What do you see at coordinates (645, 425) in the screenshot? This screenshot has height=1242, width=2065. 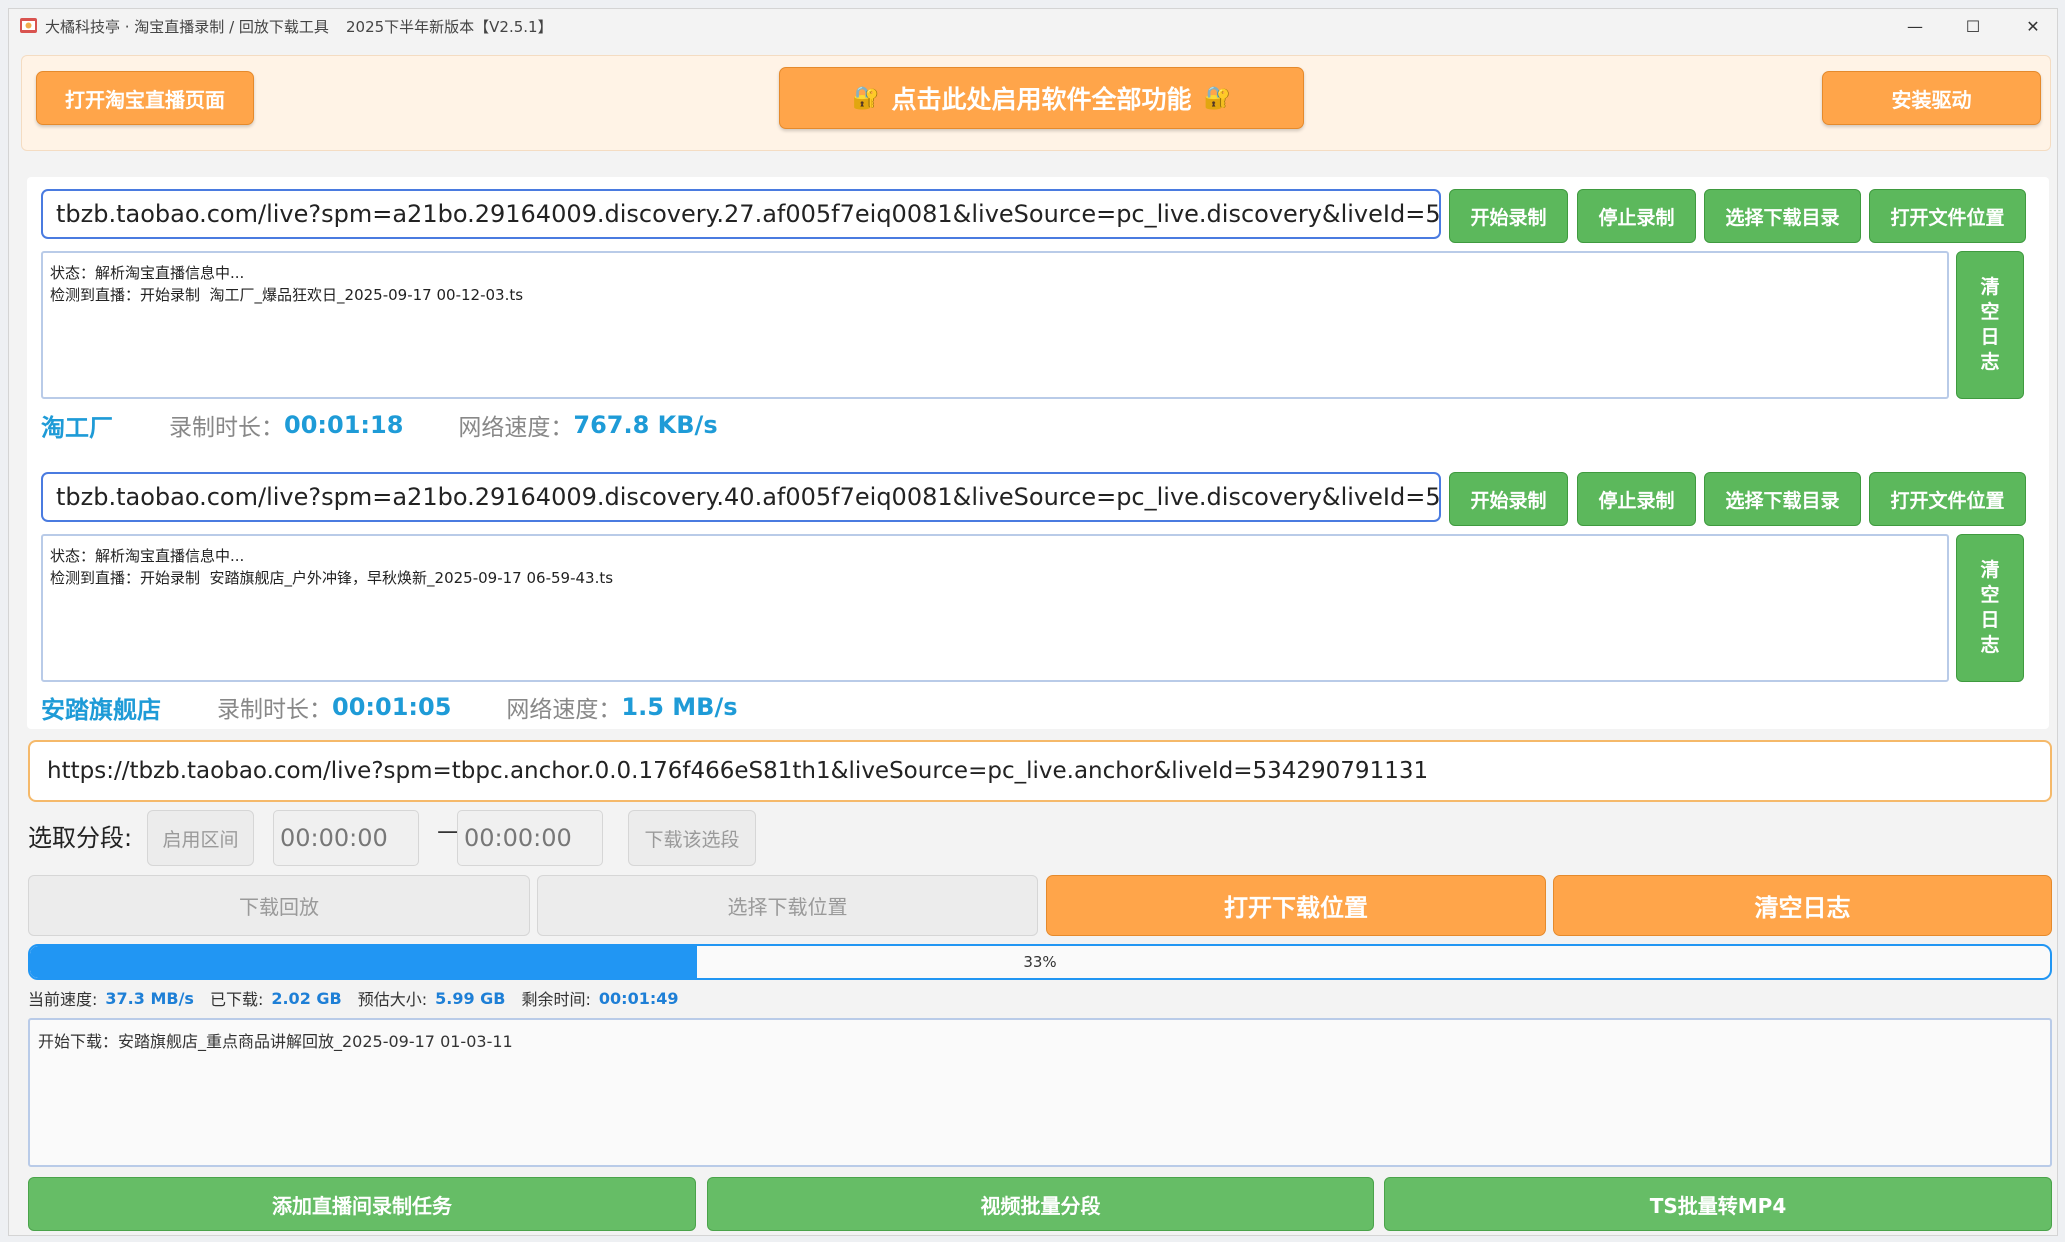 I see `speed-value: 767.8 KB/s` at bounding box center [645, 425].